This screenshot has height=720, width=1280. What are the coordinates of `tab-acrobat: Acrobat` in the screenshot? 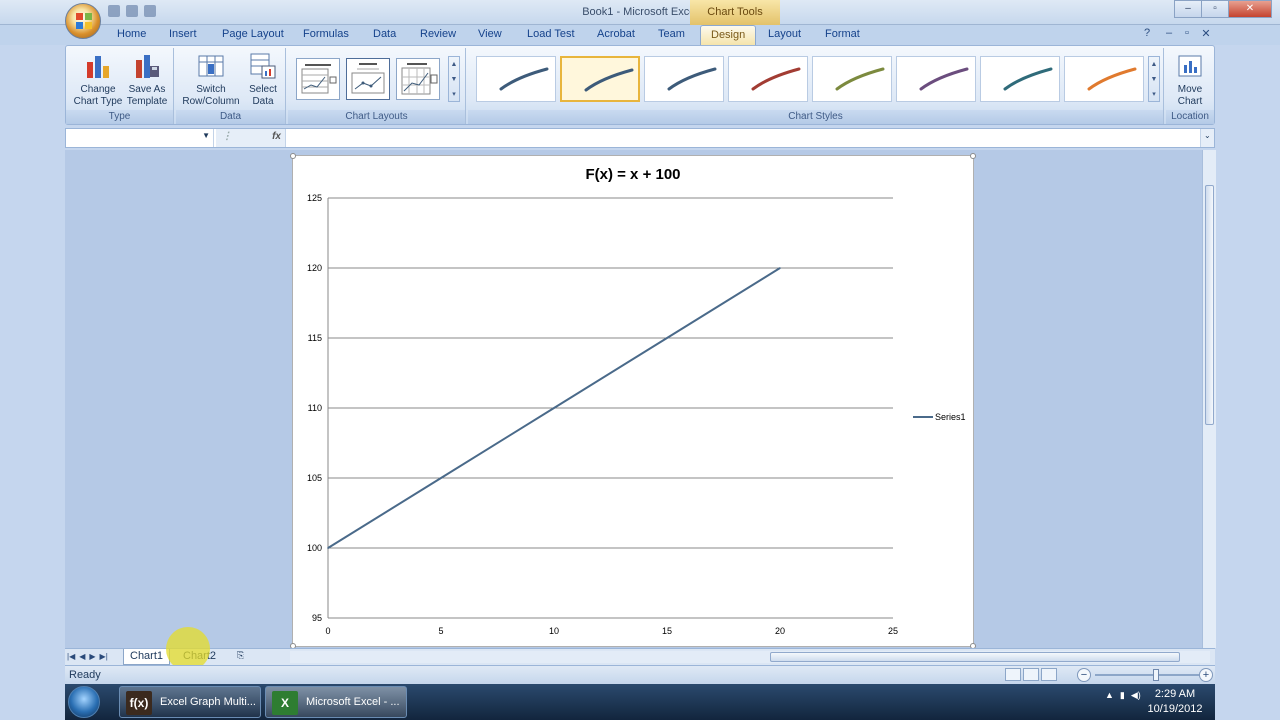 It's located at (616, 34).